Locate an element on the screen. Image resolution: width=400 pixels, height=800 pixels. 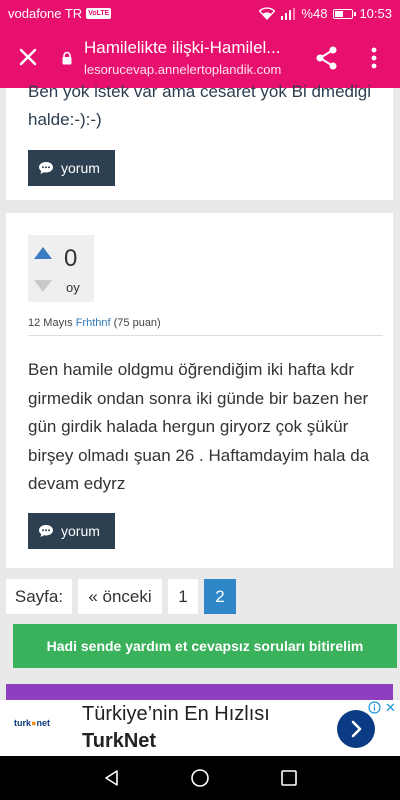
pagination-prev: « önceki is located at coordinates (120, 596).